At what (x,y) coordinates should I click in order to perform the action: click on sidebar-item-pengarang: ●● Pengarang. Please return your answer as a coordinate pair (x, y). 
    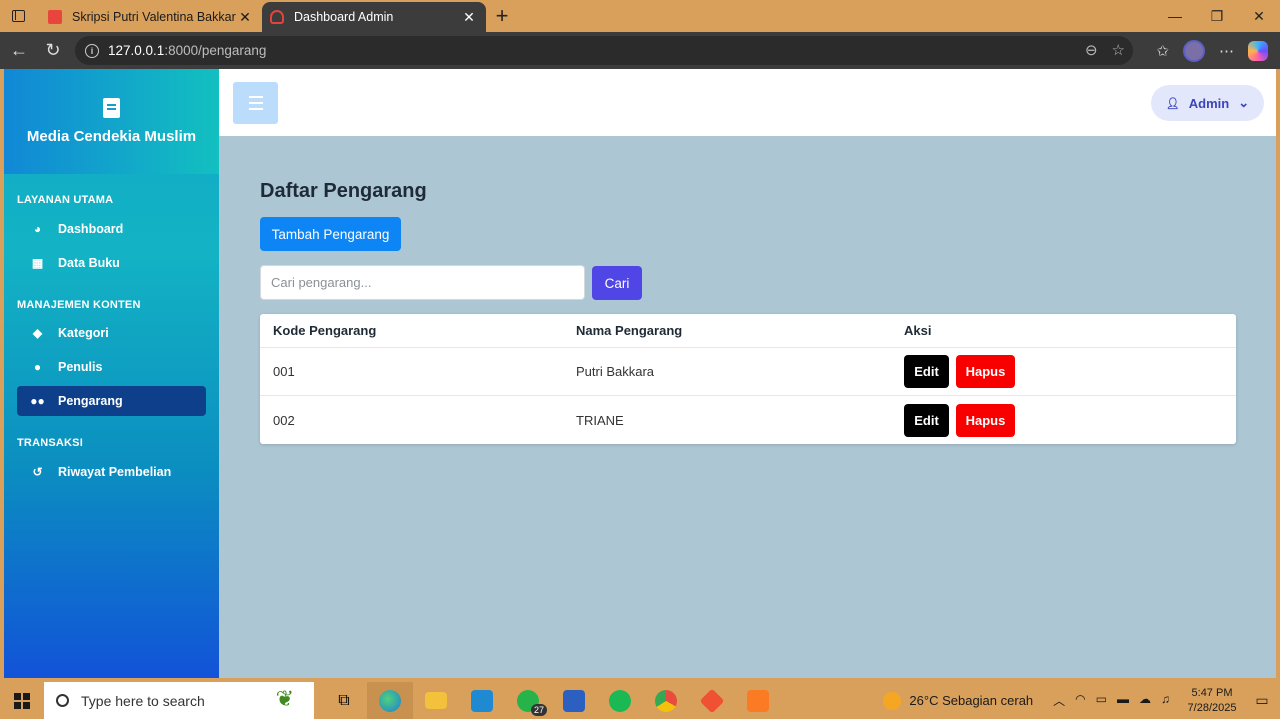
    Looking at the image, I should click on (111, 401).